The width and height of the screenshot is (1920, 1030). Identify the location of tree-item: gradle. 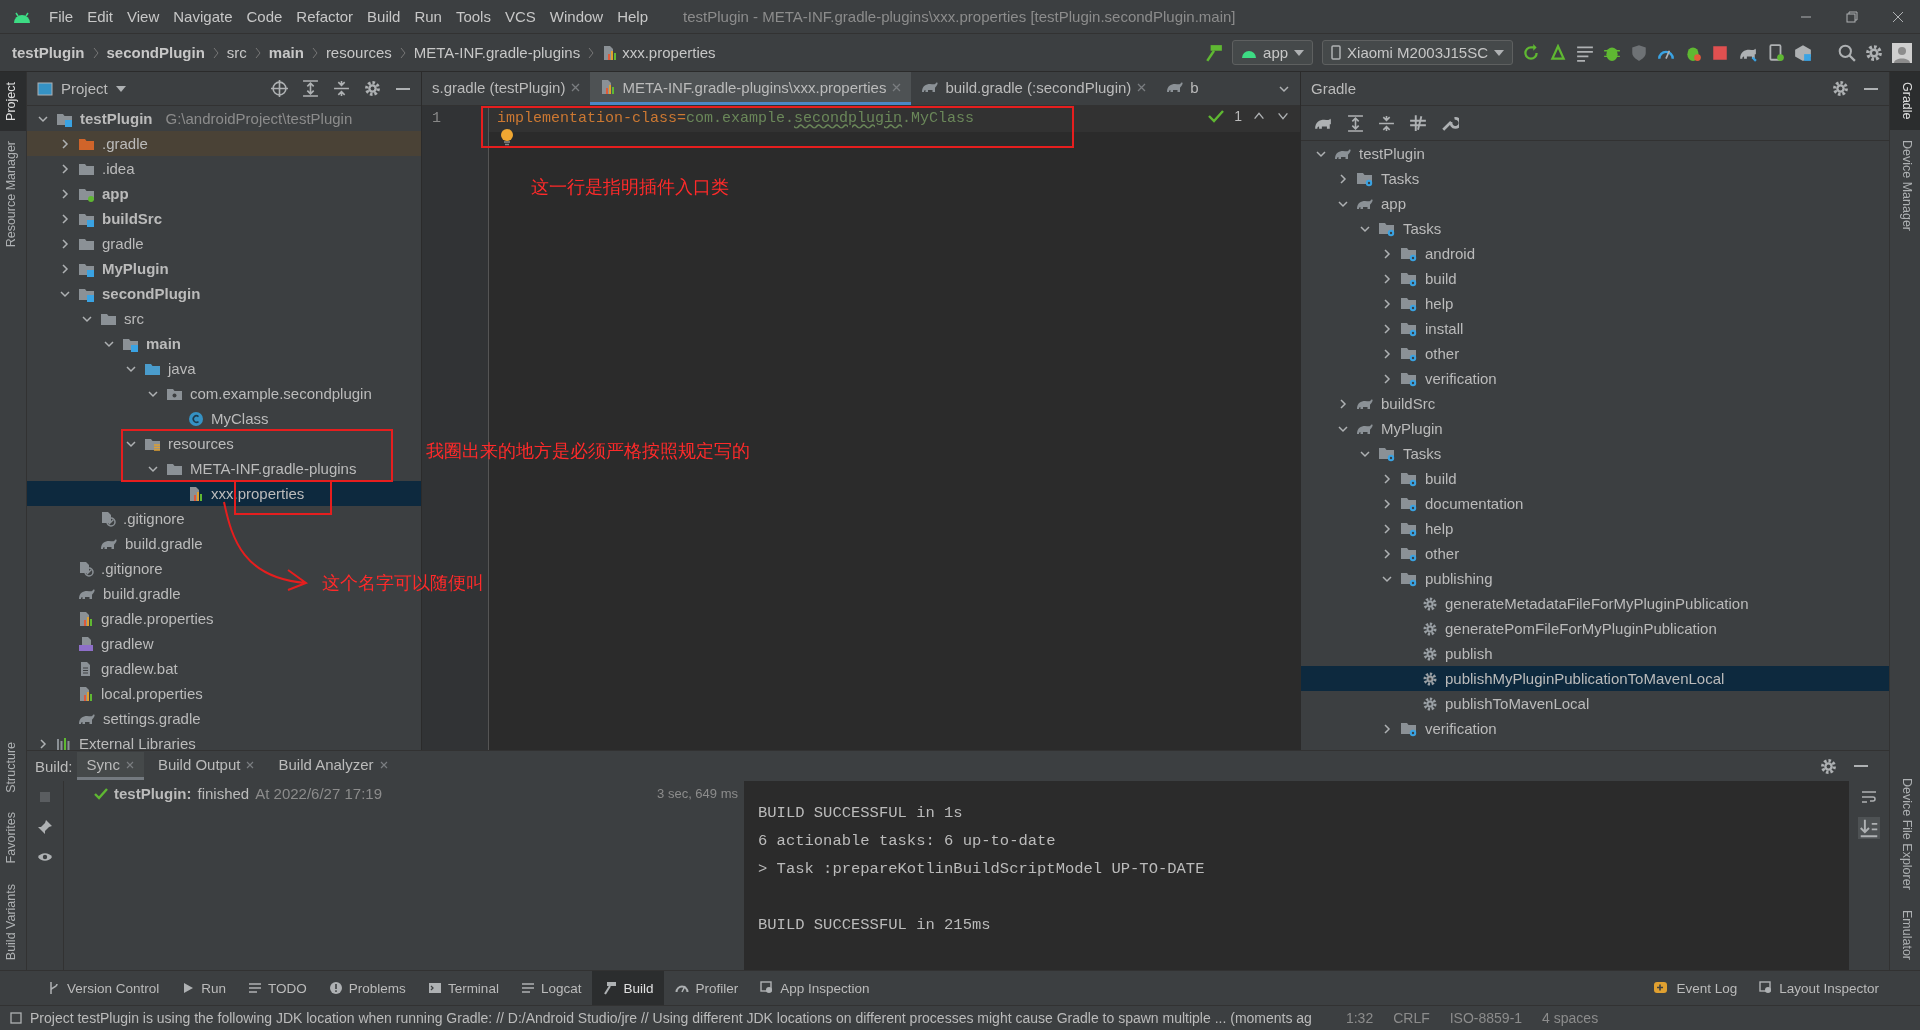
(88, 243).